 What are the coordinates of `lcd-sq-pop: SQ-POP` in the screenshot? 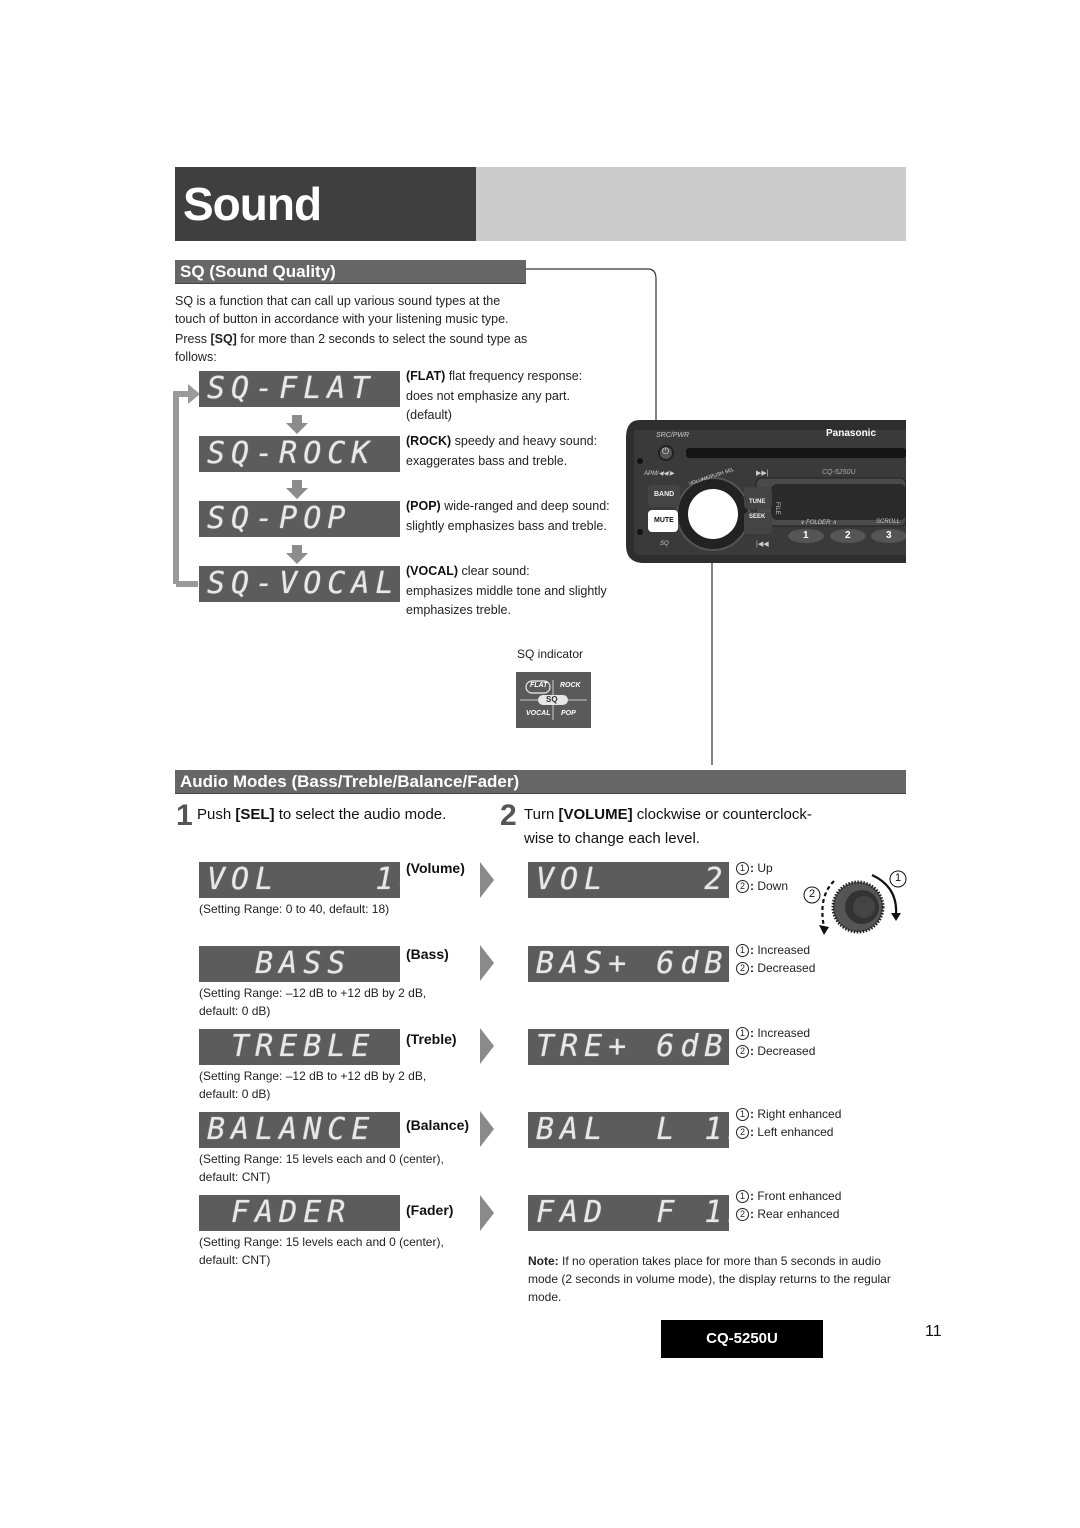 It's located at (299, 519).